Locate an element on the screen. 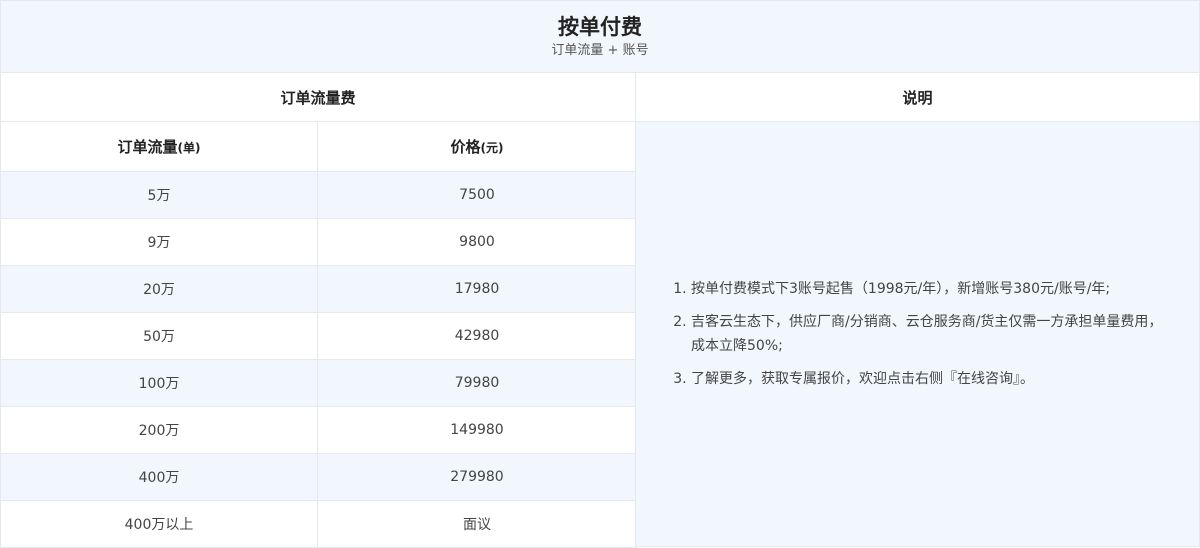 This screenshot has height=548, width=1200. volume-cell: 400万以上 is located at coordinates (159, 524).